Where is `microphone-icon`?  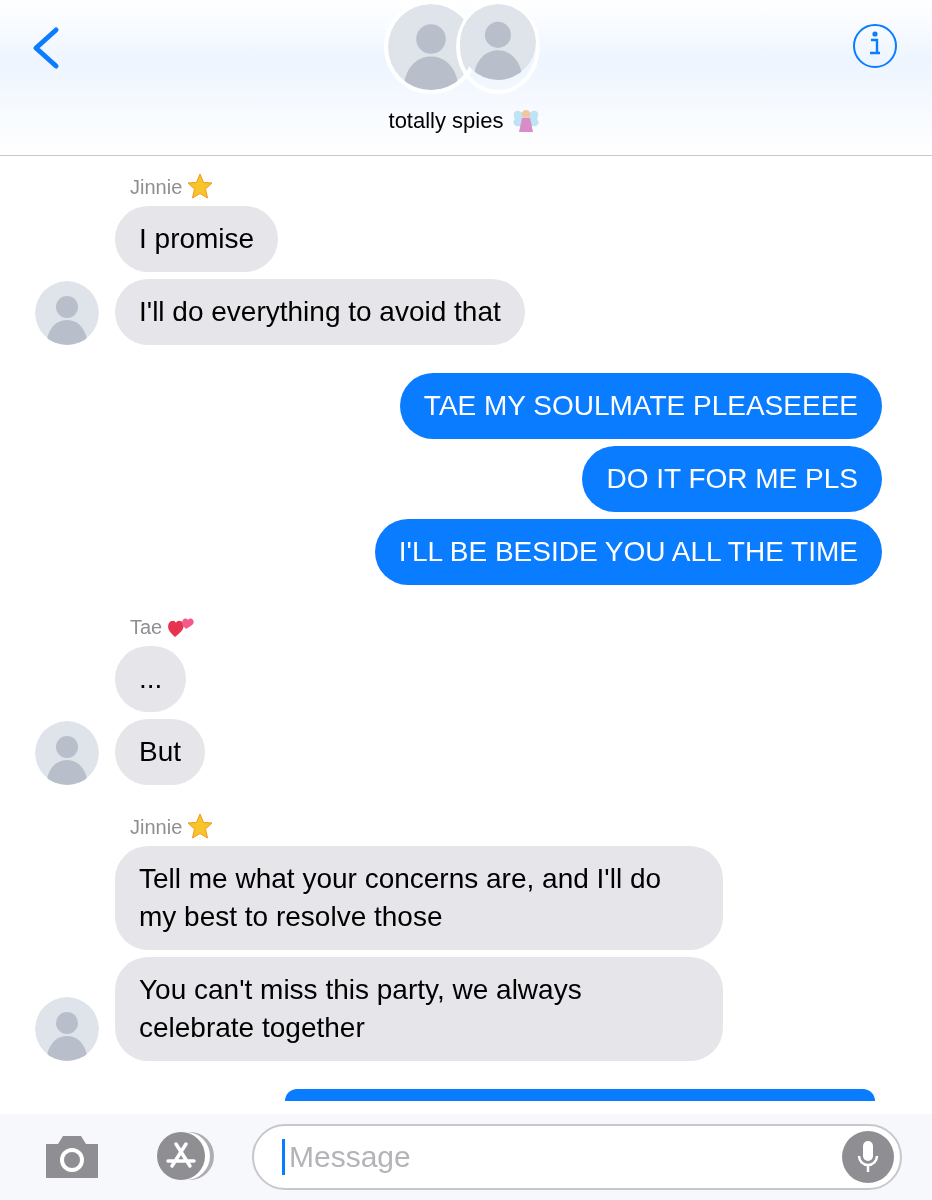
microphone-icon is located at coordinates (868, 1157).